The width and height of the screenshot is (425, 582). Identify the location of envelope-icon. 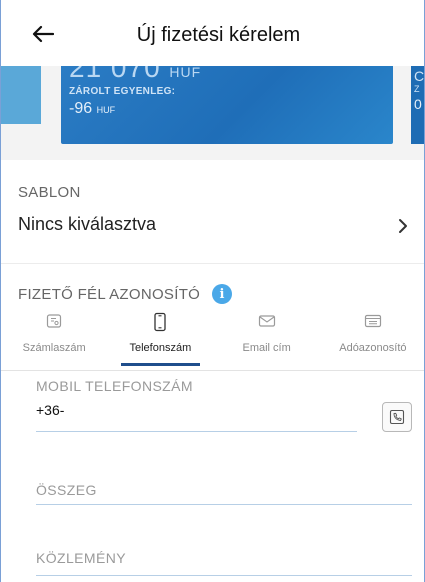
(266, 321).